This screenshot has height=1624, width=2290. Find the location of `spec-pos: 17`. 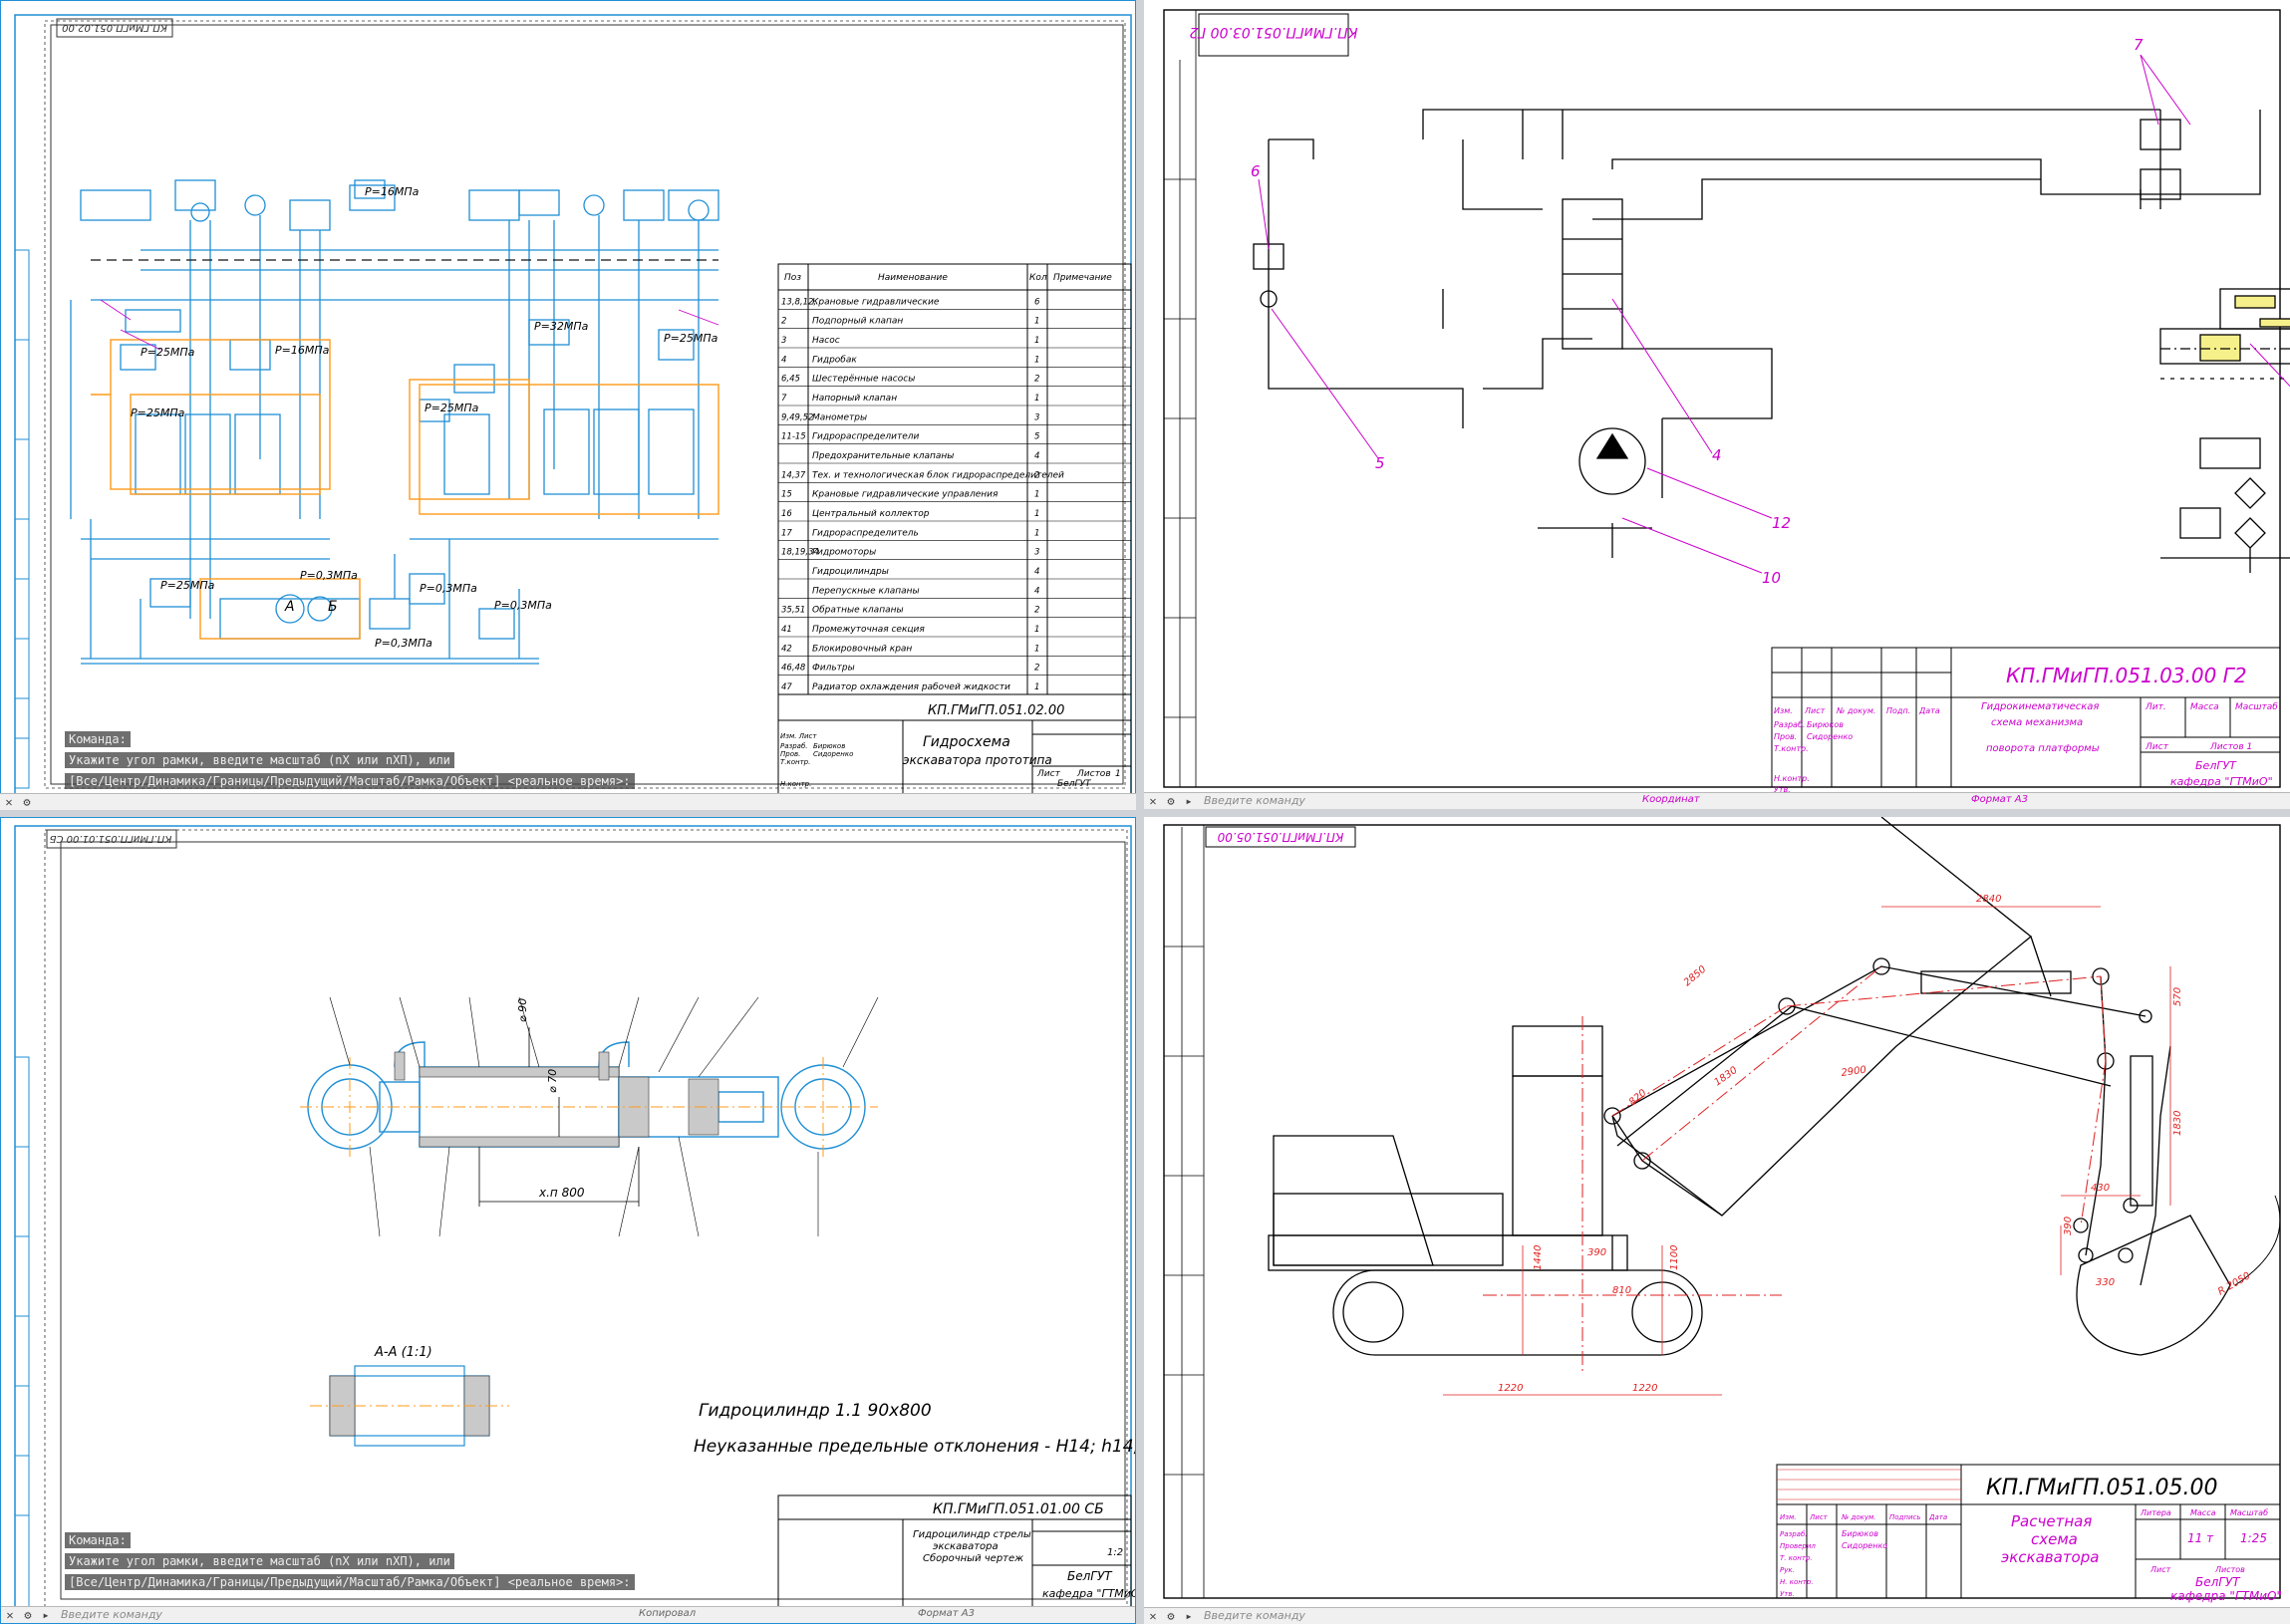

spec-pos: 17 is located at coordinates (786, 533).